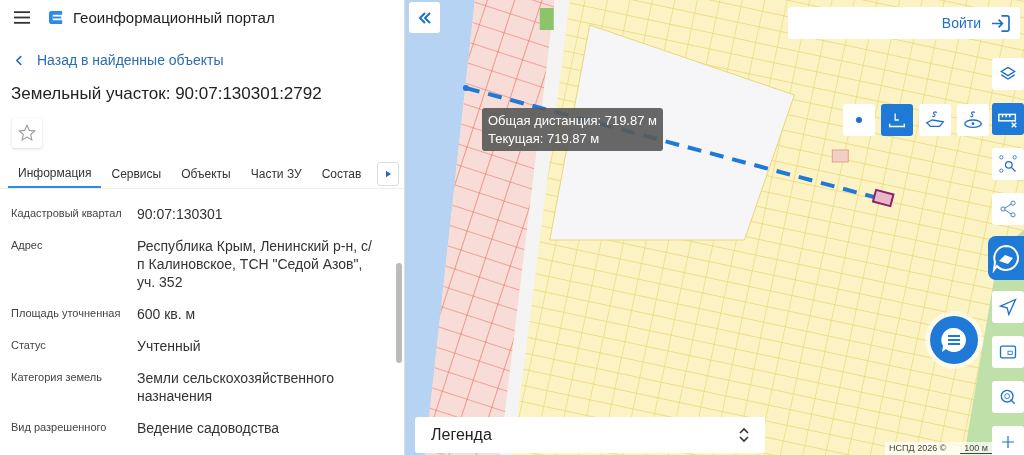 This screenshot has height=455, width=1024. Describe the element at coordinates (55, 174) in the screenshot. I see `tab: Информация` at that location.